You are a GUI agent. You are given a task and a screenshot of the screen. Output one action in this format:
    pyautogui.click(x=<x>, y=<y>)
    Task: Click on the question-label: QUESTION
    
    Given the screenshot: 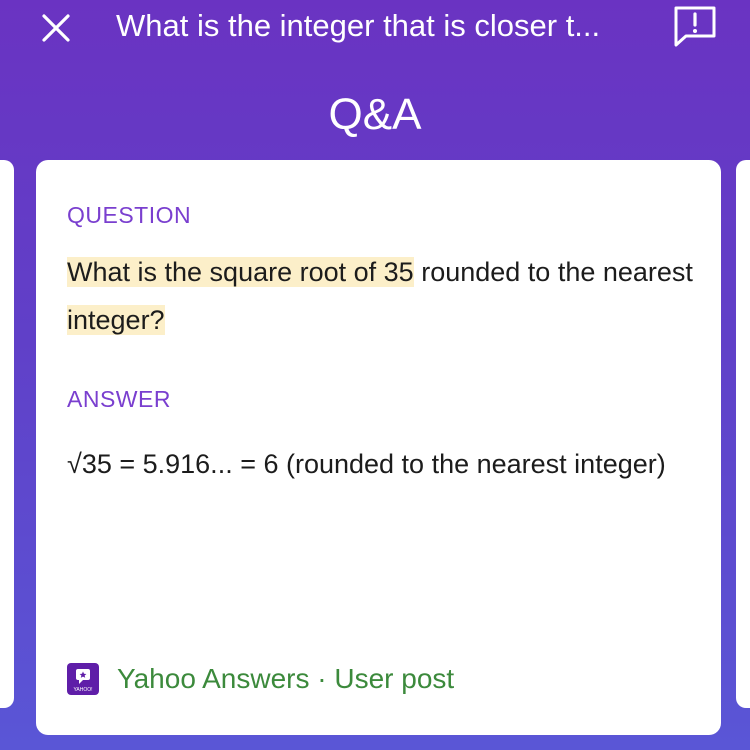 What is the action you would take?
    pyautogui.click(x=129, y=215)
    